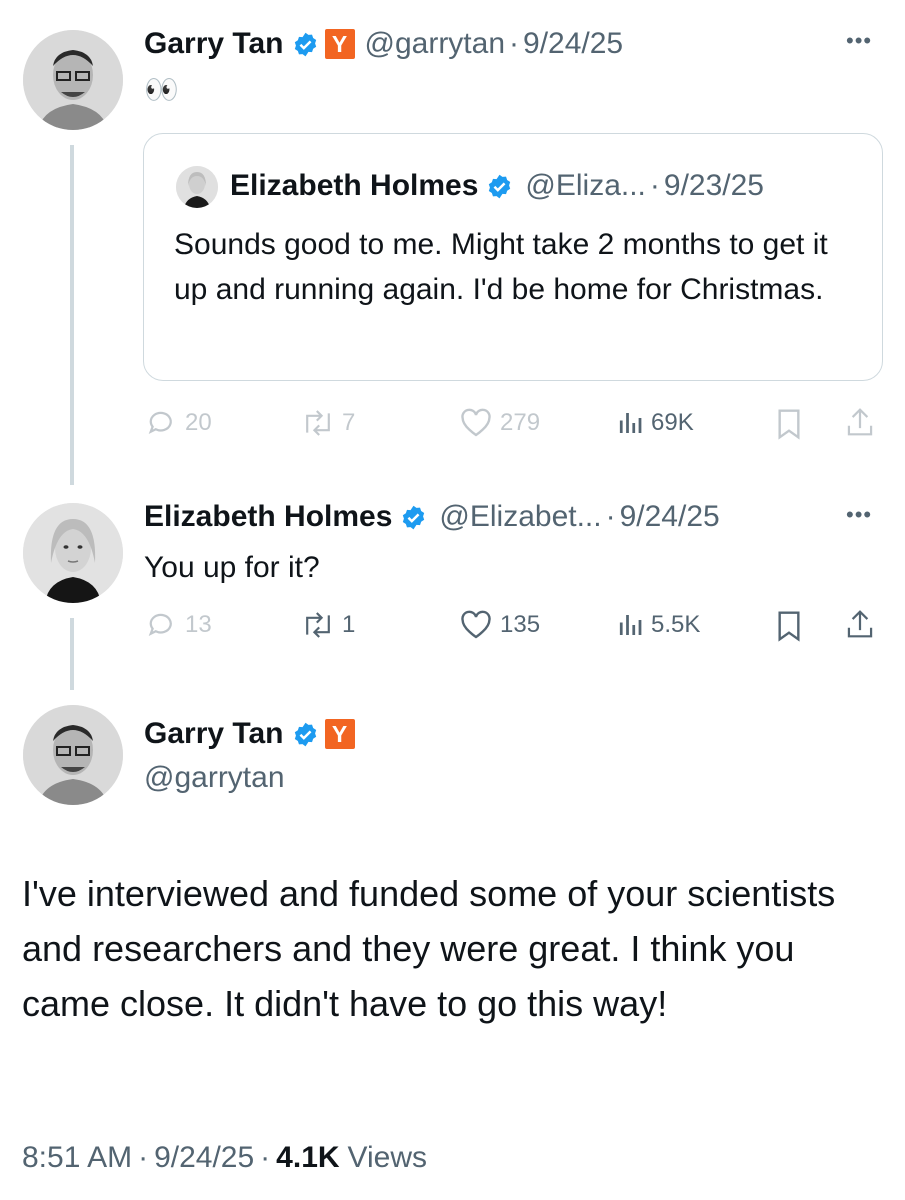 This screenshot has width=905, height=1200. Describe the element at coordinates (520, 422) in the screenshot. I see `like-count: 279` at that location.